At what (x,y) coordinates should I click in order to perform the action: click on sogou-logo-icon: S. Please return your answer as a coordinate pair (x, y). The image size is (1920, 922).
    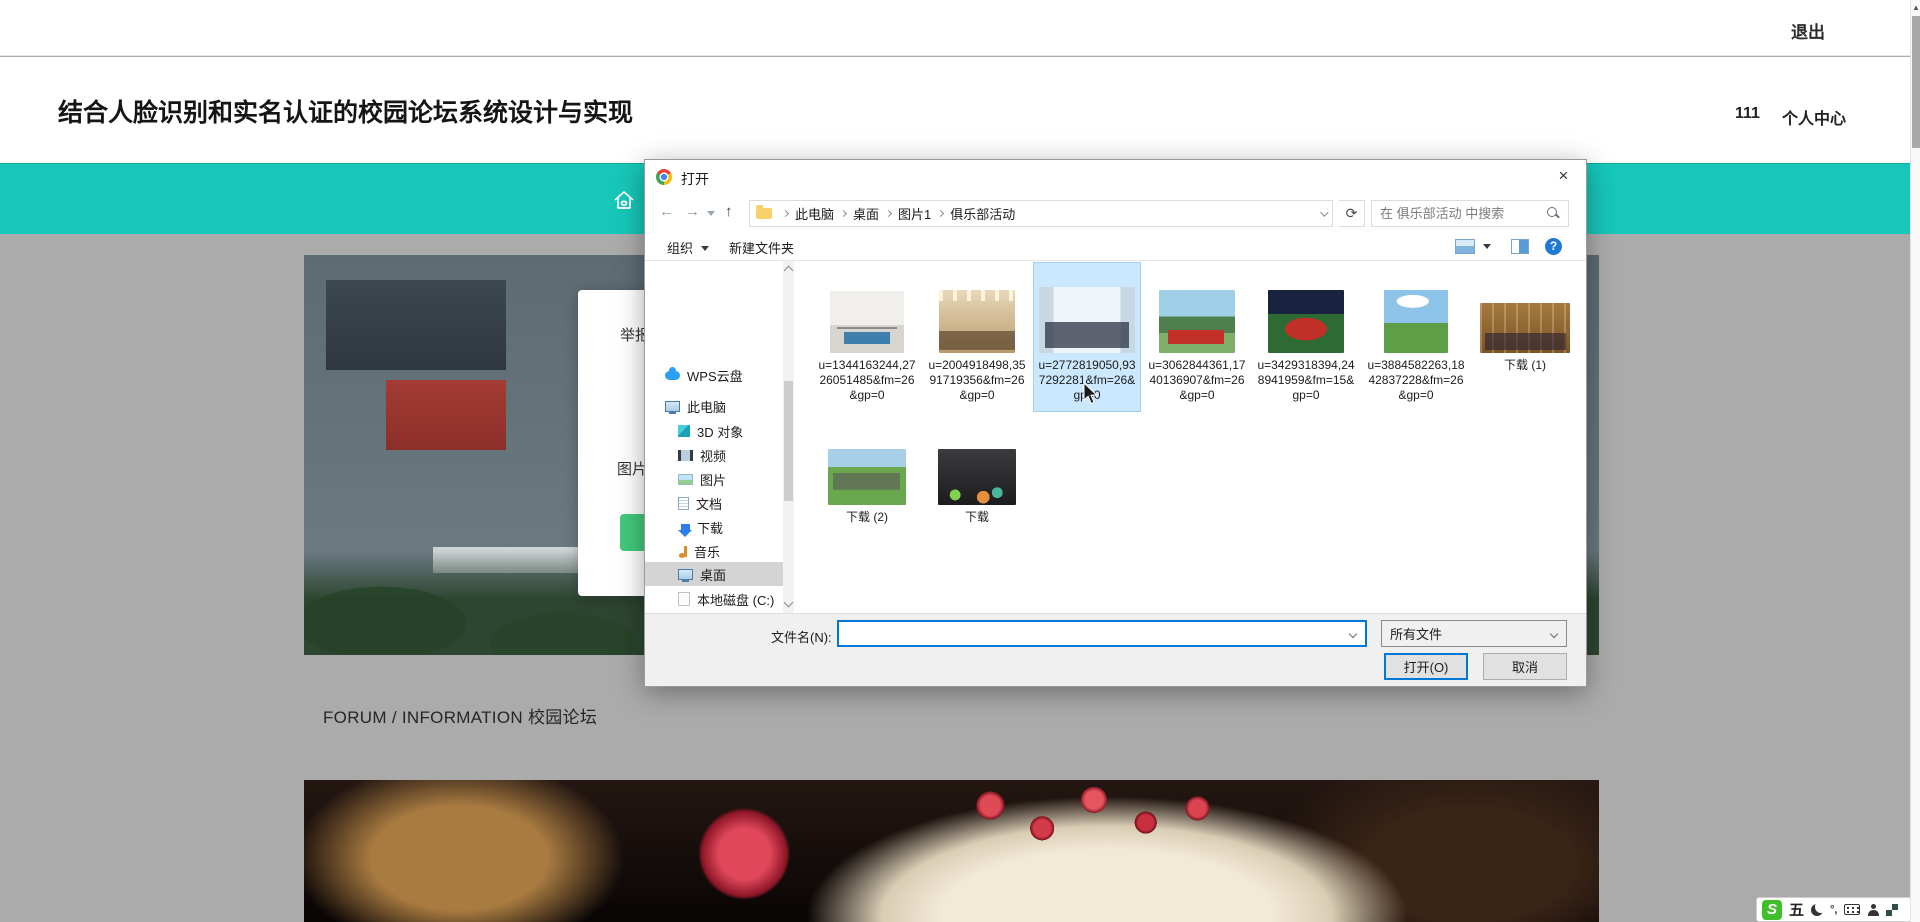
    Looking at the image, I should click on (1772, 909).